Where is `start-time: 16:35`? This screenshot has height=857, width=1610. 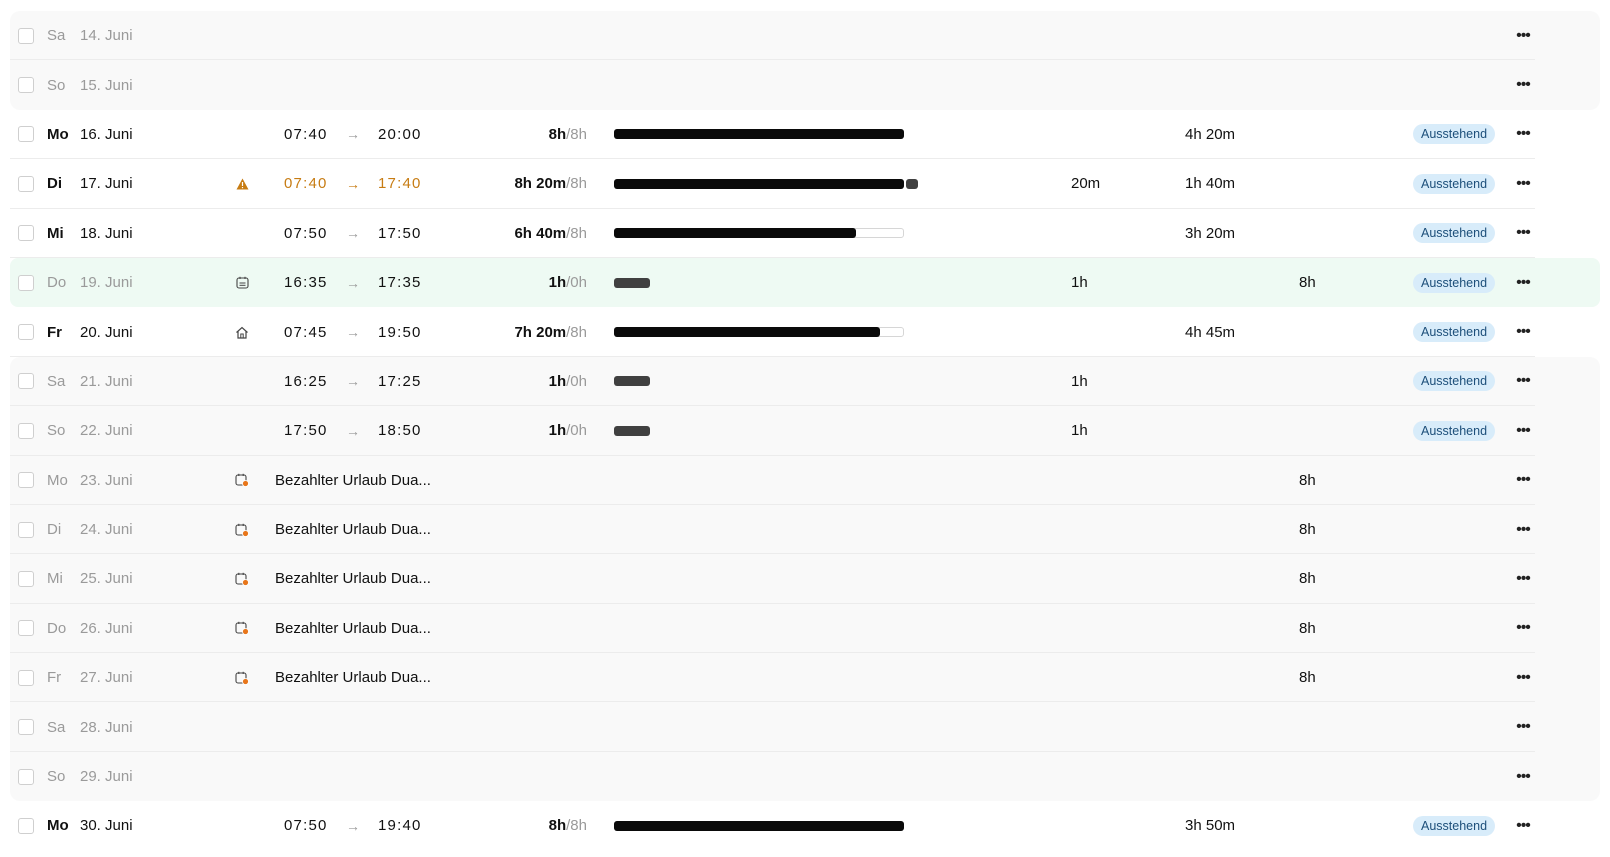
start-time: 16:35 is located at coordinates (306, 282).